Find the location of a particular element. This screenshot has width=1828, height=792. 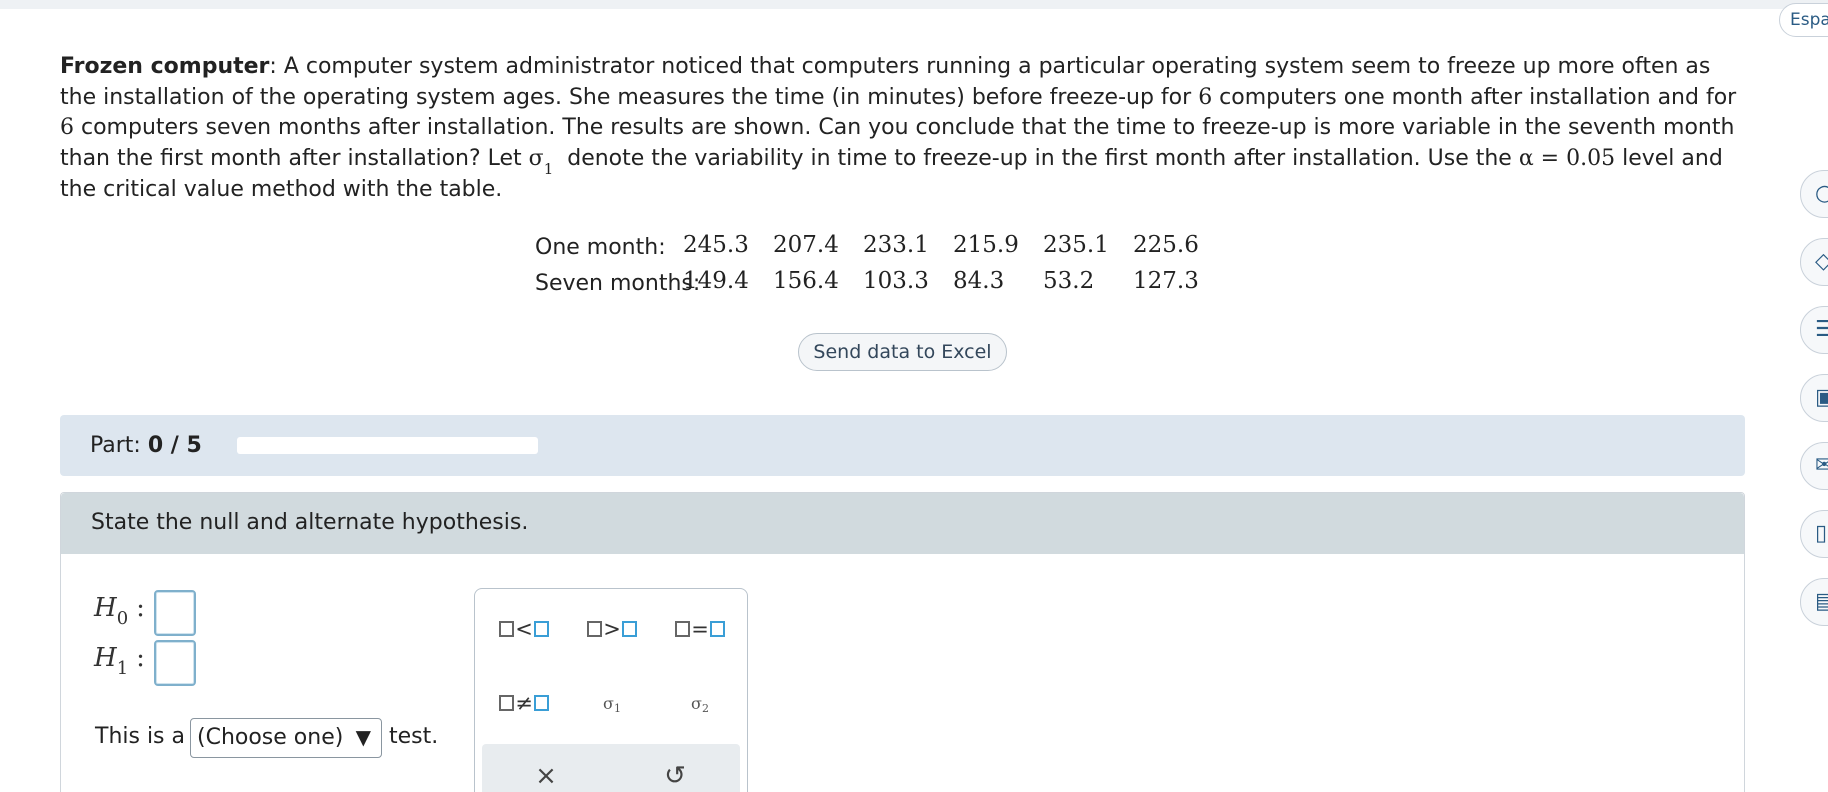

data-cell: 53.2 is located at coordinates (1069, 281).